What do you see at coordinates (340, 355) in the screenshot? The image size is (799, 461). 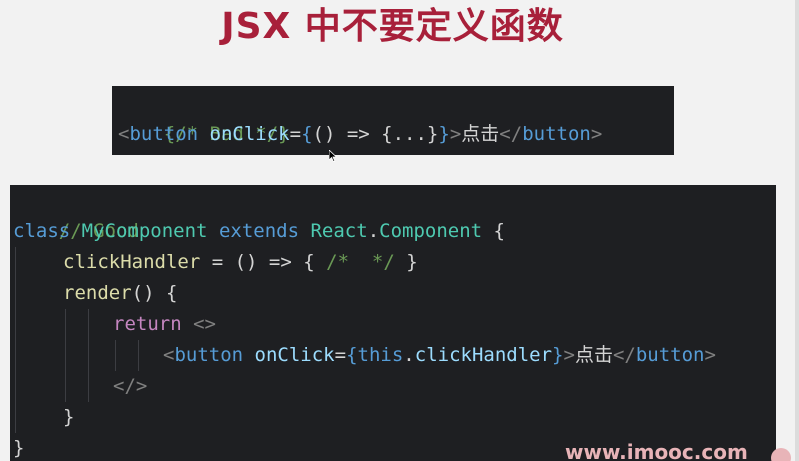 I see `btn-eq: =` at bounding box center [340, 355].